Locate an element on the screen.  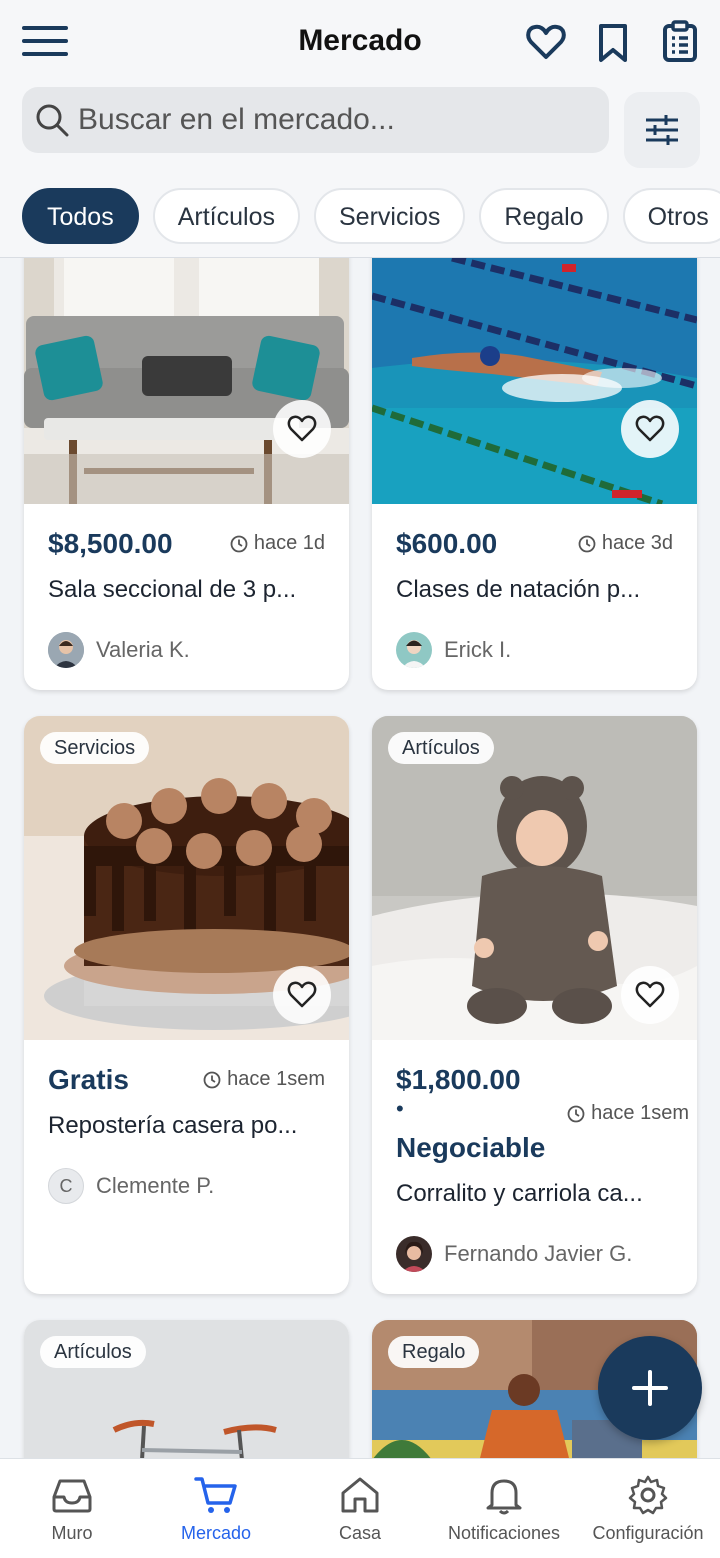
swimmer-photo is located at coordinates (534, 381).